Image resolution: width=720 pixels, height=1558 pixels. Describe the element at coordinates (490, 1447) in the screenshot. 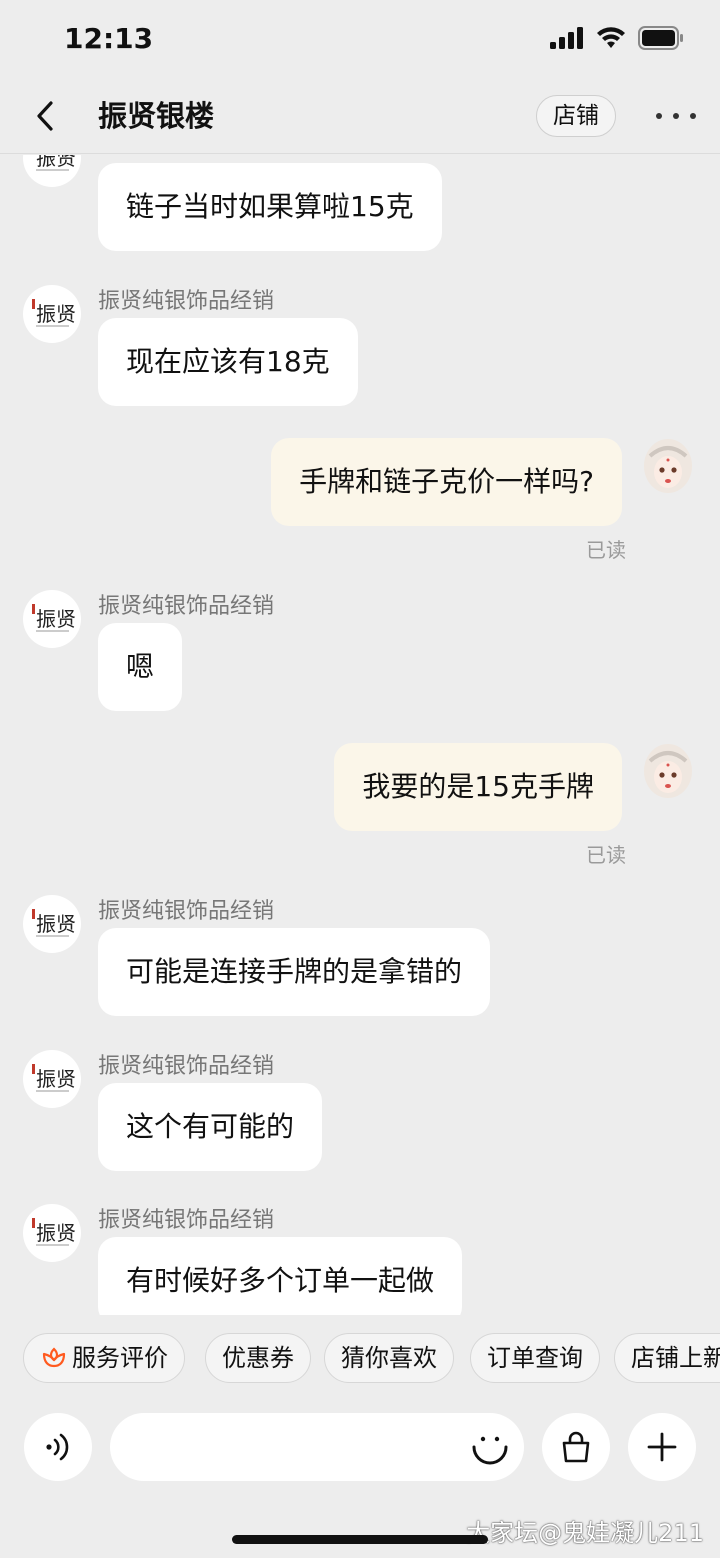

I see `emoji-icon` at that location.